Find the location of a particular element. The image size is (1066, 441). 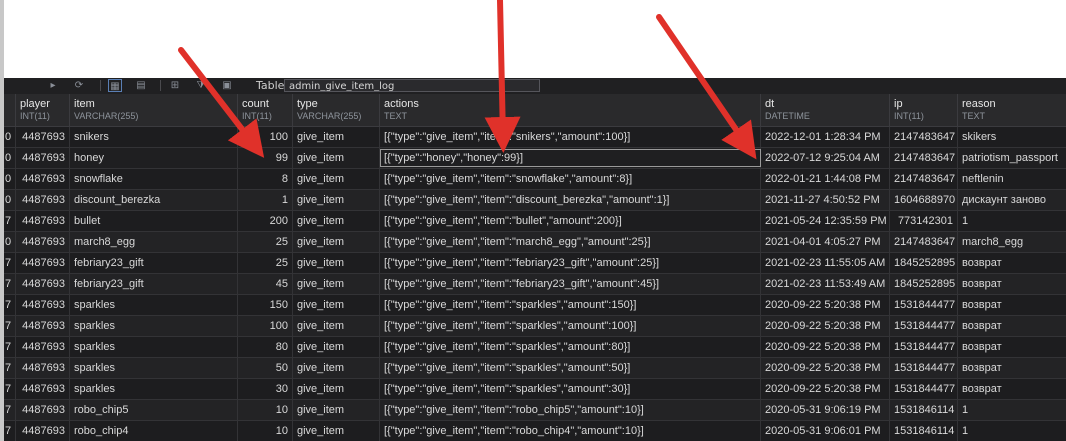

cell-ip: 1845252895 is located at coordinates (924, 284).